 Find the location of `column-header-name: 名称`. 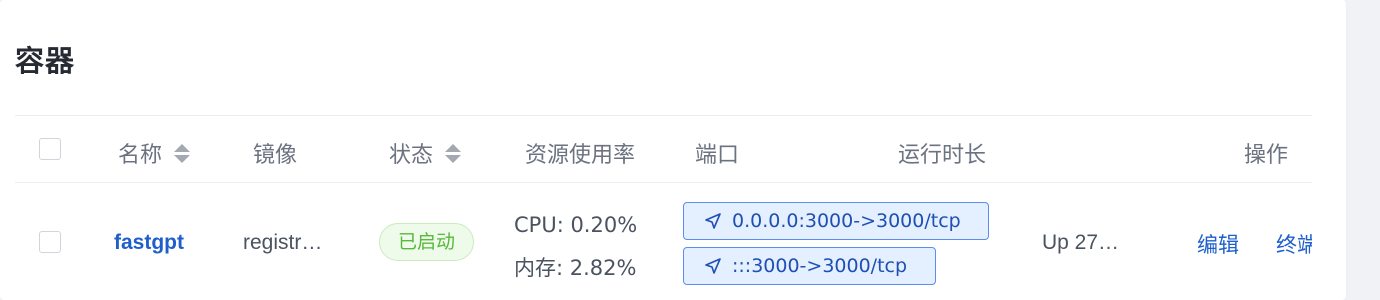

column-header-name: 名称 is located at coordinates (154, 153).